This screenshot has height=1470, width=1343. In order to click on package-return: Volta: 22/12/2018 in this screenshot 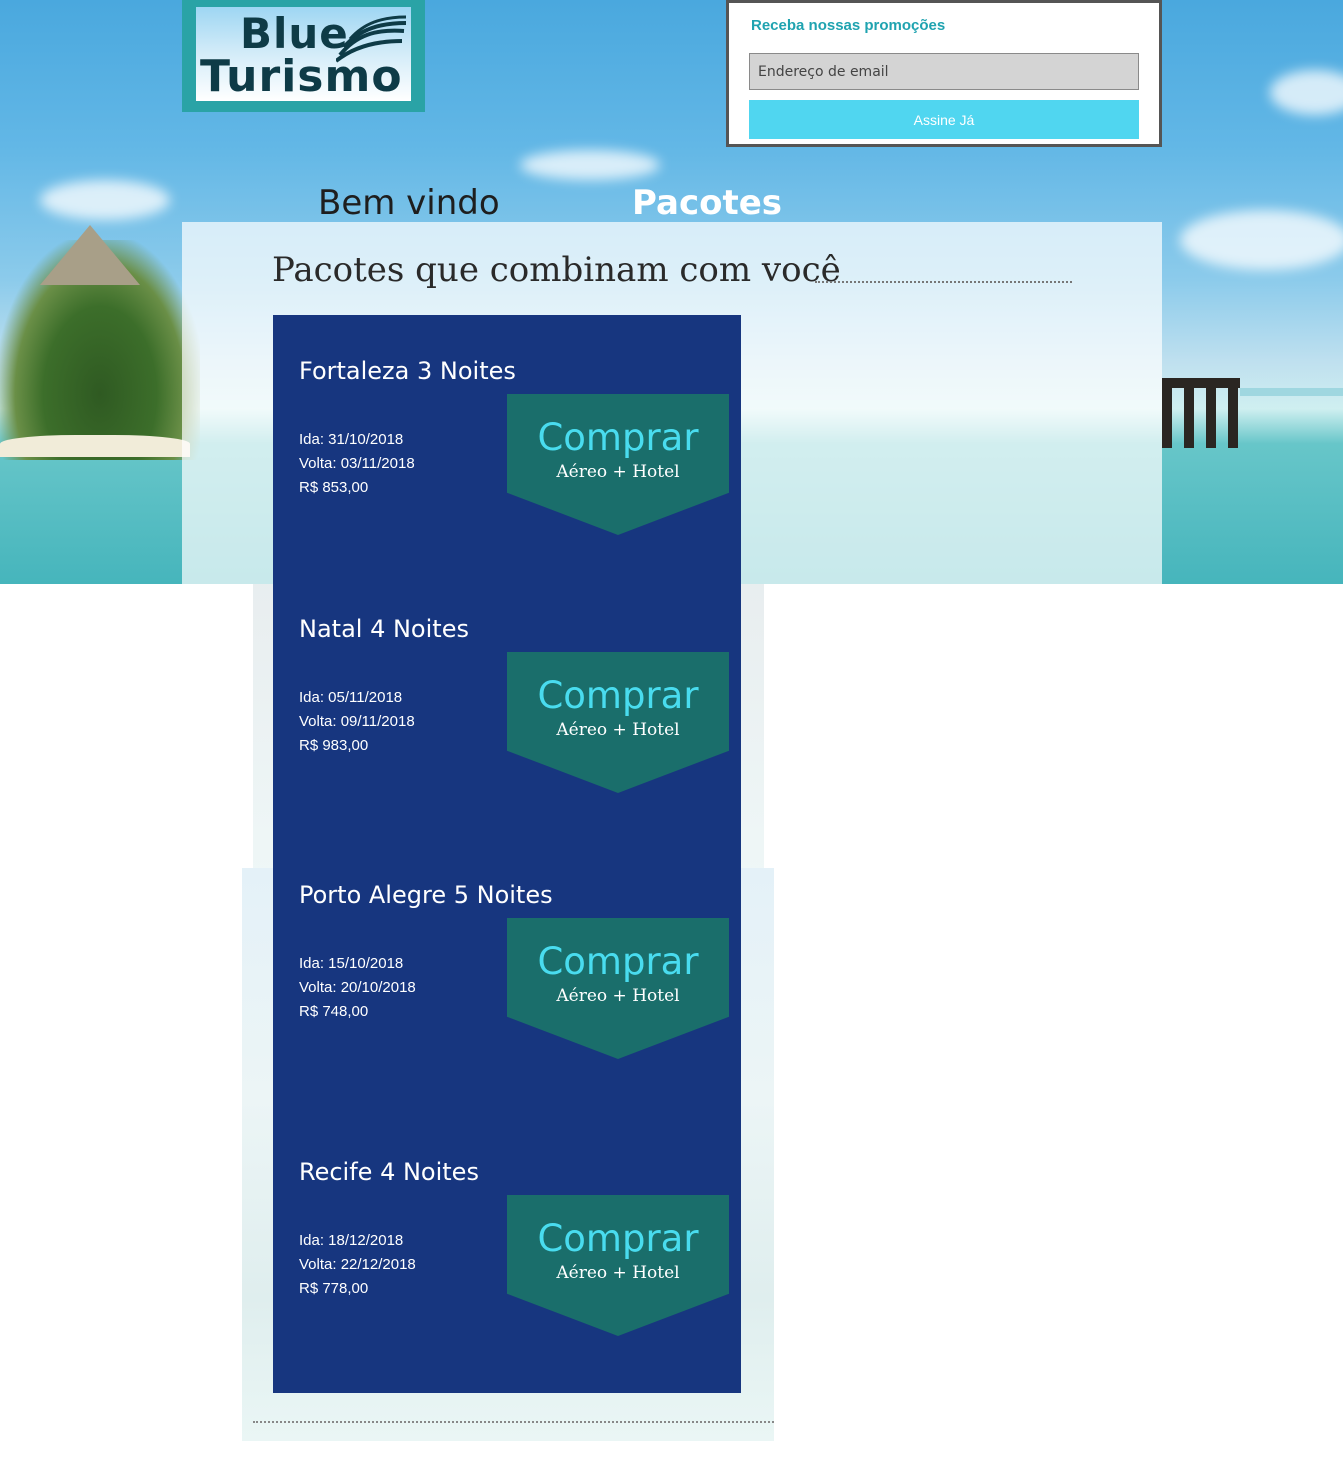, I will do `click(357, 1264)`.